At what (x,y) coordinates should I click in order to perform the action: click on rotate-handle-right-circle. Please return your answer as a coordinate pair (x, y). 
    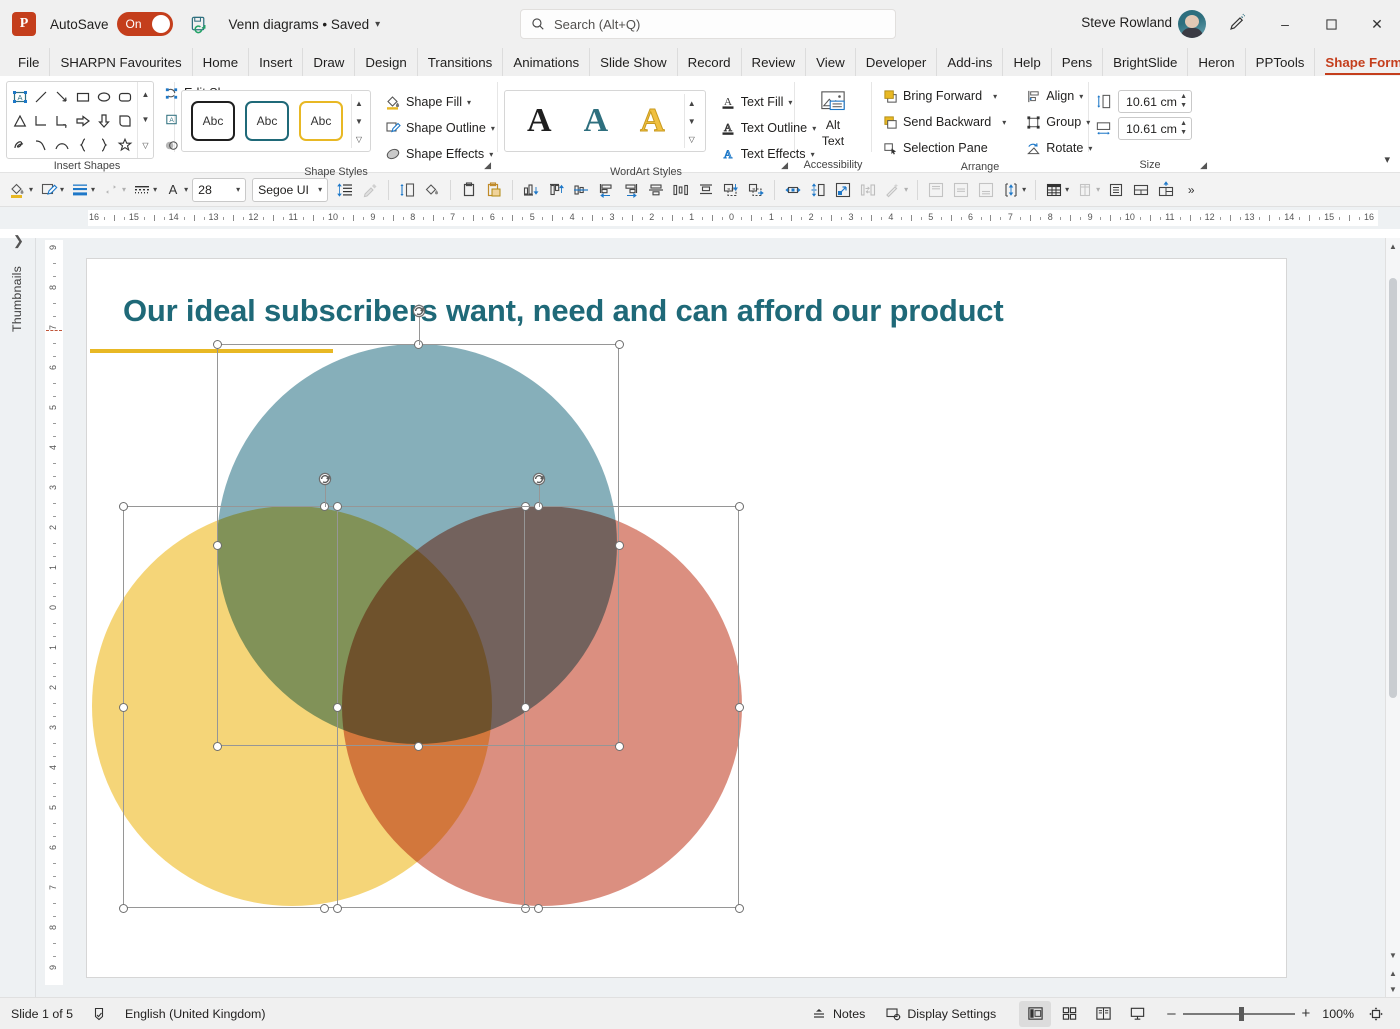
    Looking at the image, I should click on (539, 479).